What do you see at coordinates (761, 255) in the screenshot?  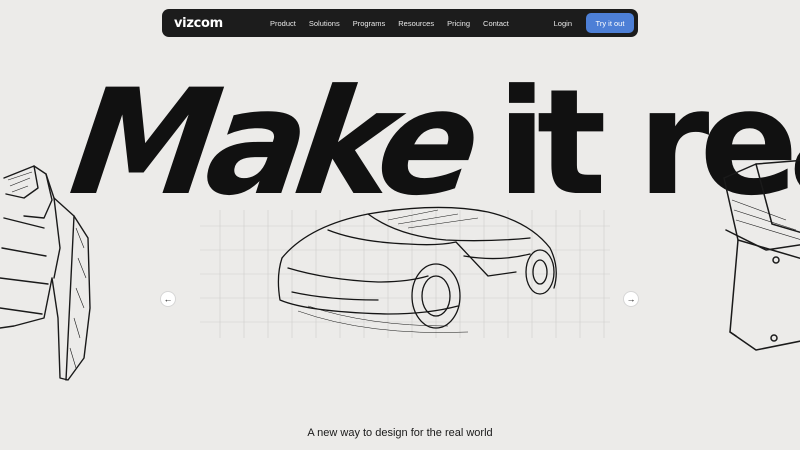 I see `chair-sketch-illustration` at bounding box center [761, 255].